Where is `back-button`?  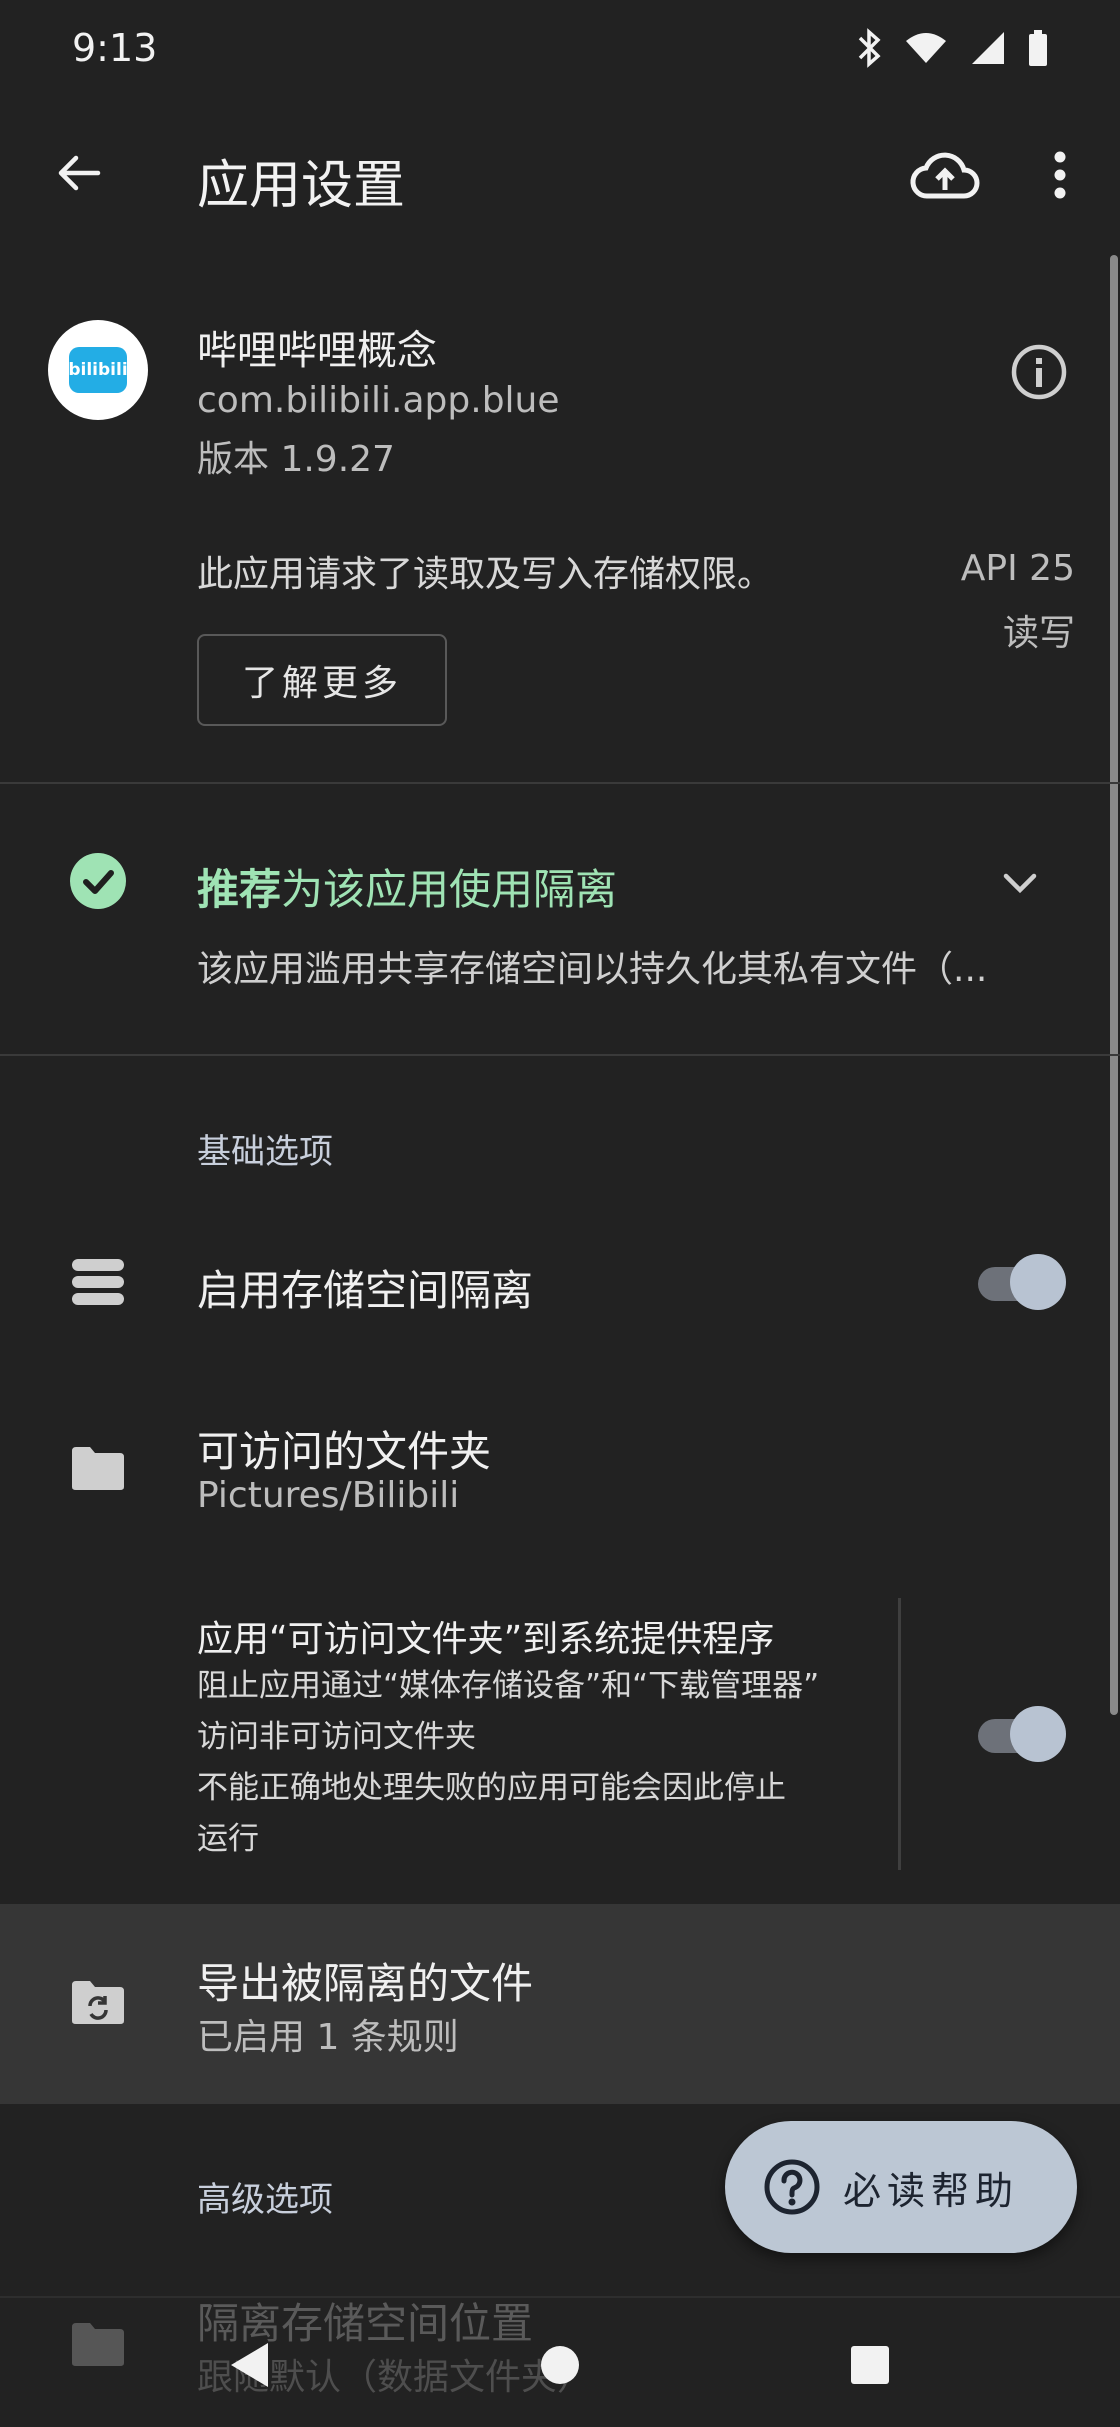
back-button is located at coordinates (78, 173).